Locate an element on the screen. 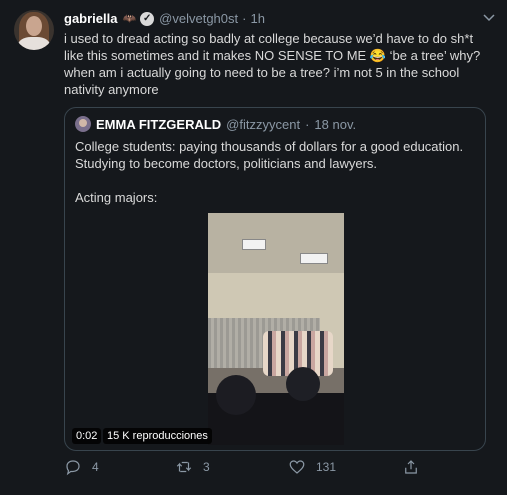 This screenshot has width=507, height=495. chevron-down-icon is located at coordinates (489, 18).